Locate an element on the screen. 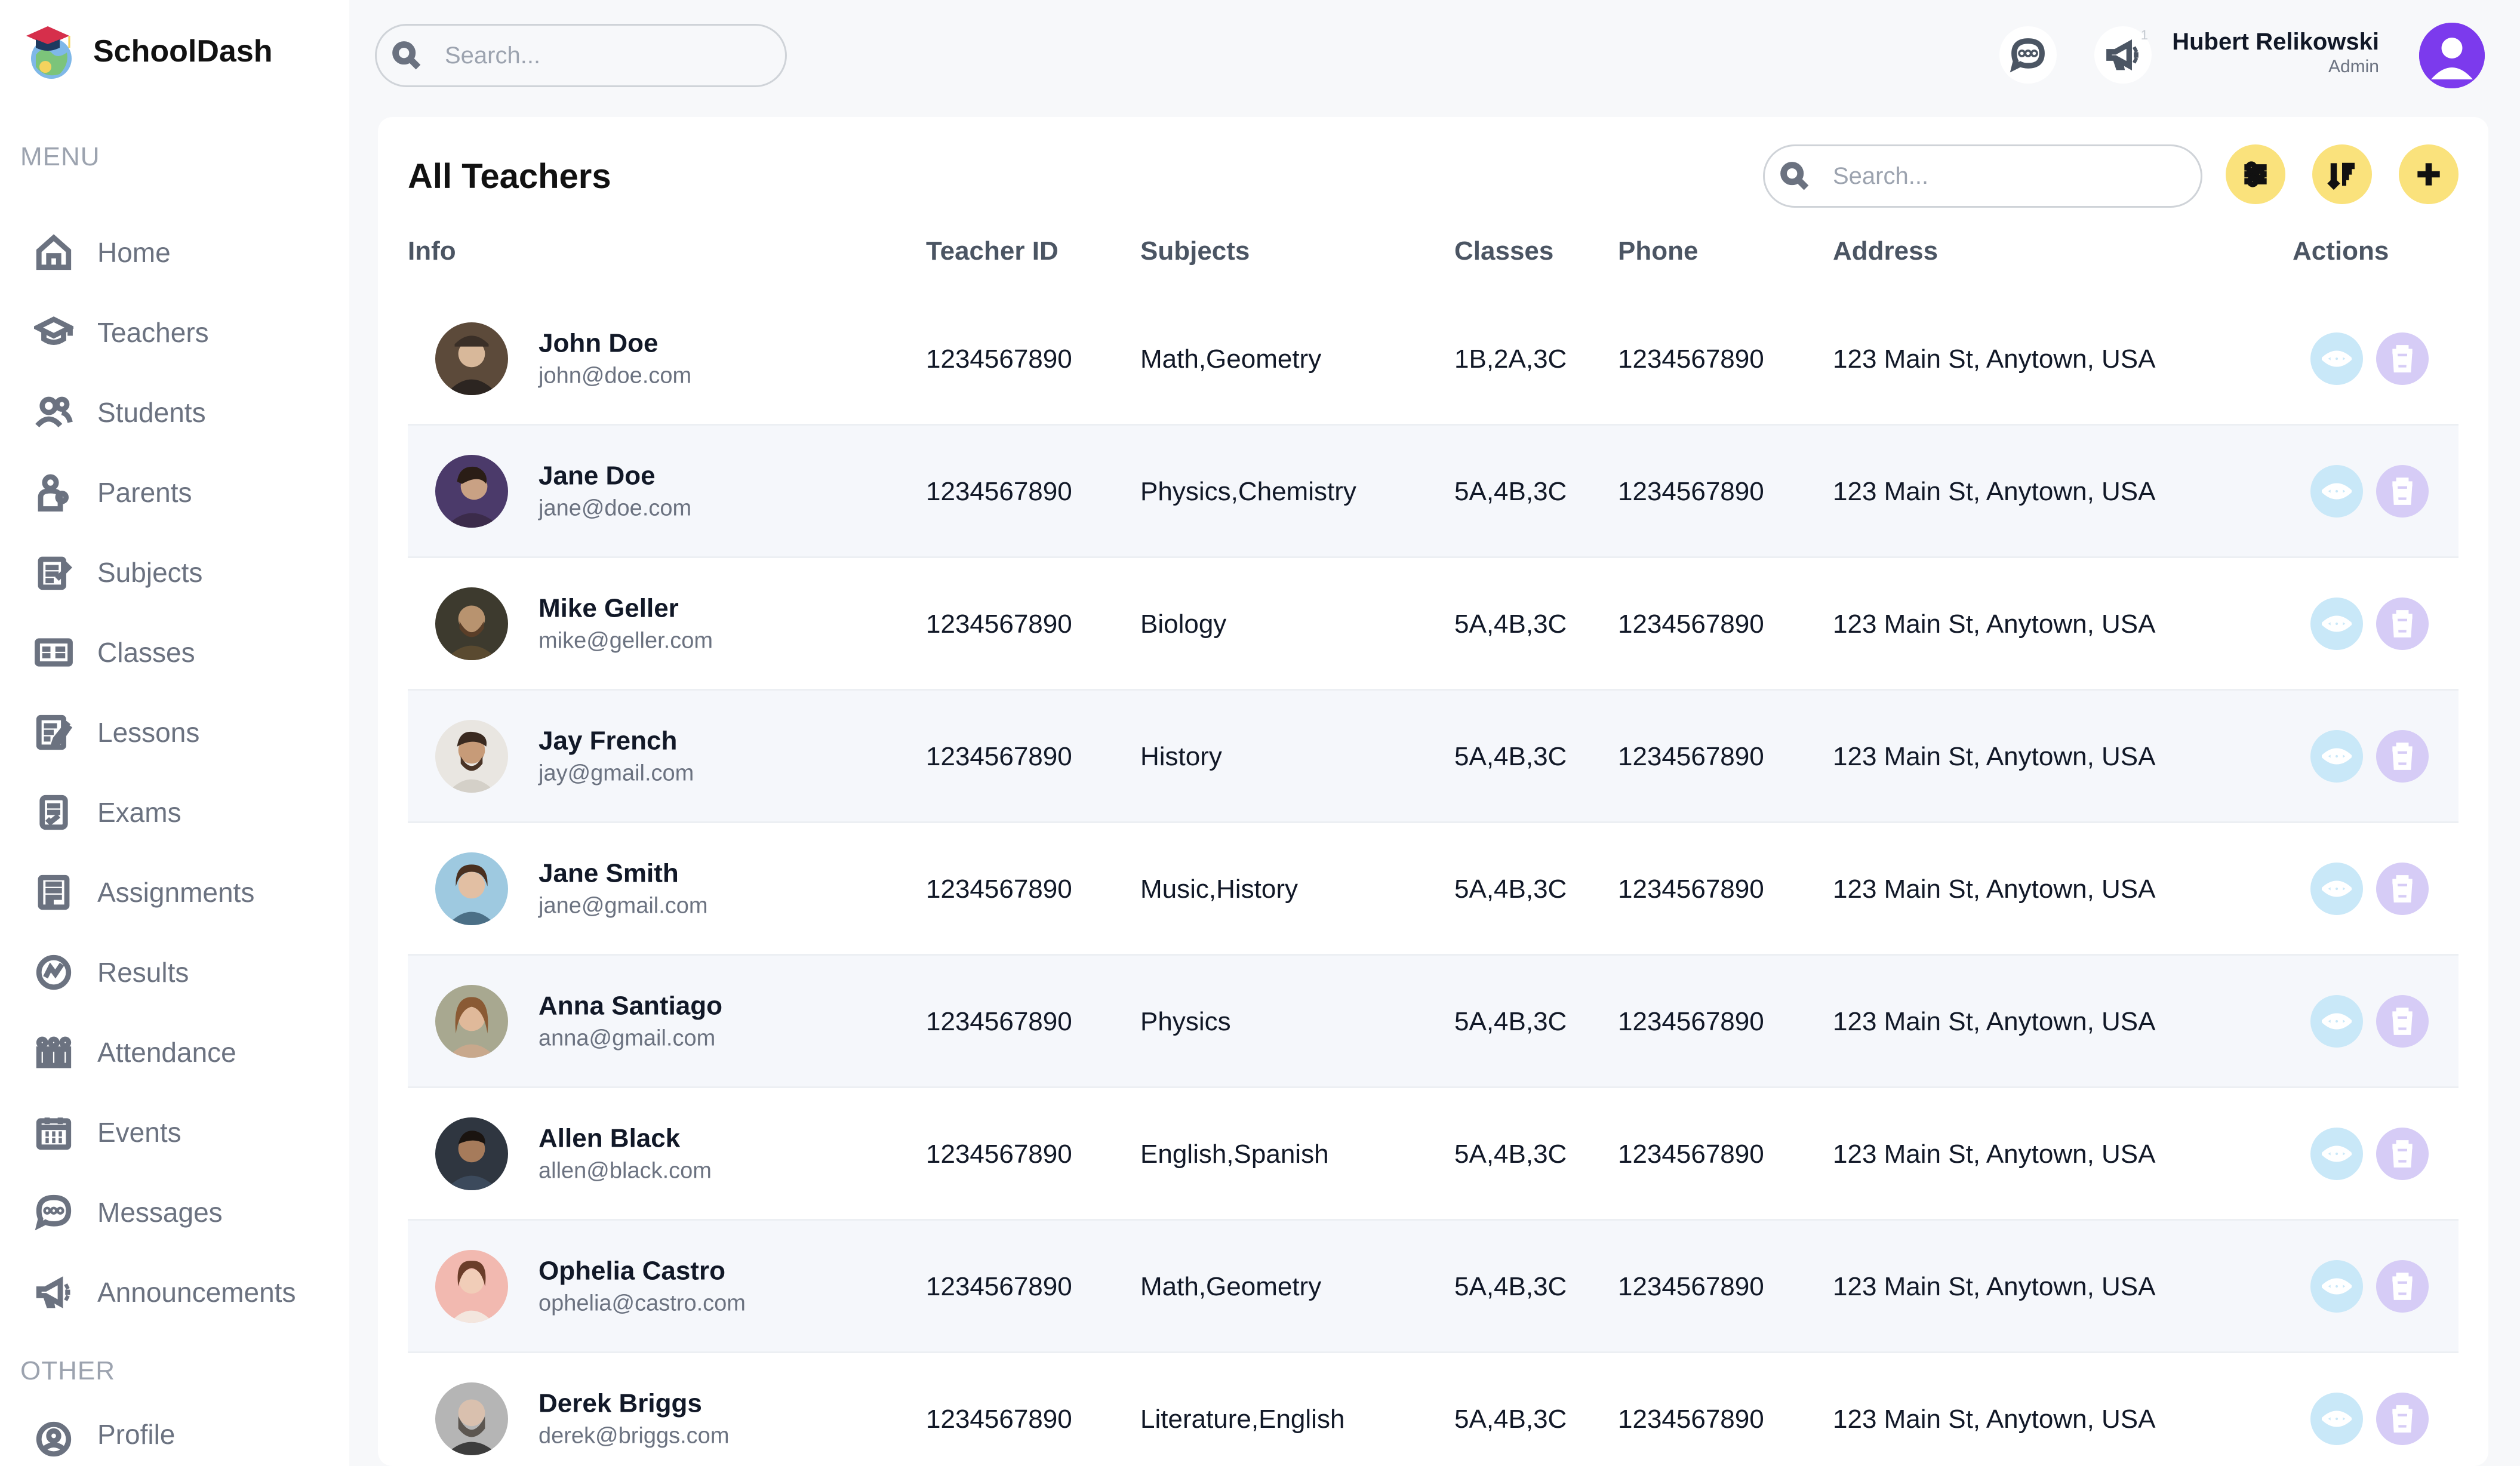 Image resolution: width=2520 pixels, height=1466 pixels. column-header-teacher-id: Teacher ID is located at coordinates (992, 251).